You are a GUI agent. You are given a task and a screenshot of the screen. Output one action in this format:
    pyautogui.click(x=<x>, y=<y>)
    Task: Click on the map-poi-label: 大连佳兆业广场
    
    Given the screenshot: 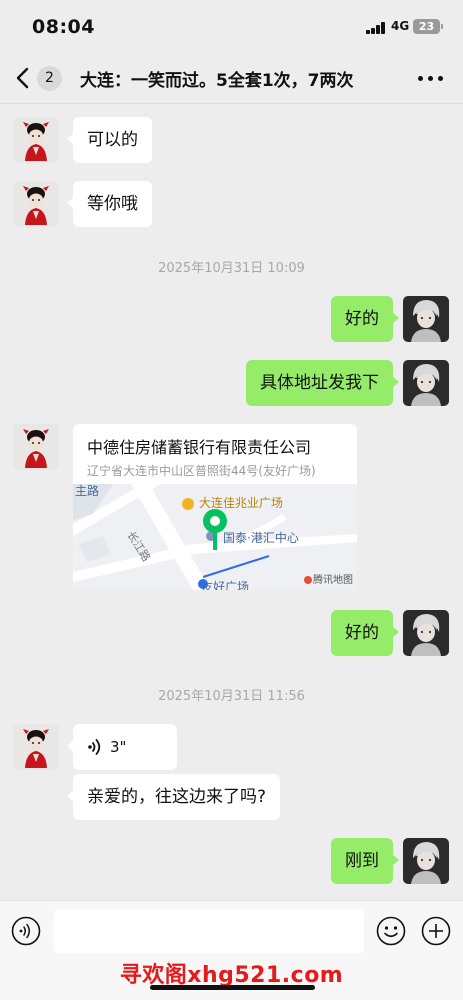 What is the action you would take?
    pyautogui.click(x=241, y=503)
    